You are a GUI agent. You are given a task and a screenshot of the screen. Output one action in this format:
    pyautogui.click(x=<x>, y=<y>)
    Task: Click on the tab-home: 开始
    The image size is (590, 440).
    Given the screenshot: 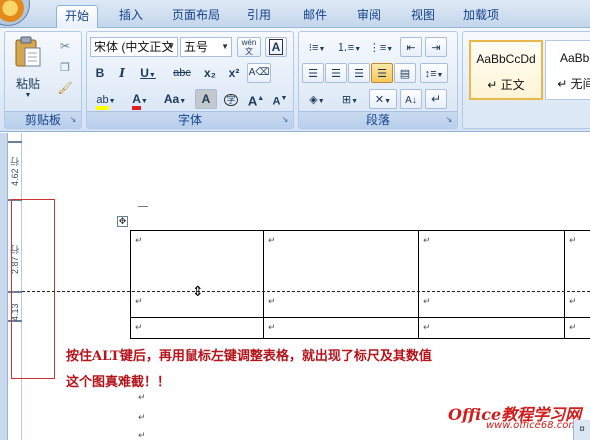 What is the action you would take?
    pyautogui.click(x=77, y=16)
    